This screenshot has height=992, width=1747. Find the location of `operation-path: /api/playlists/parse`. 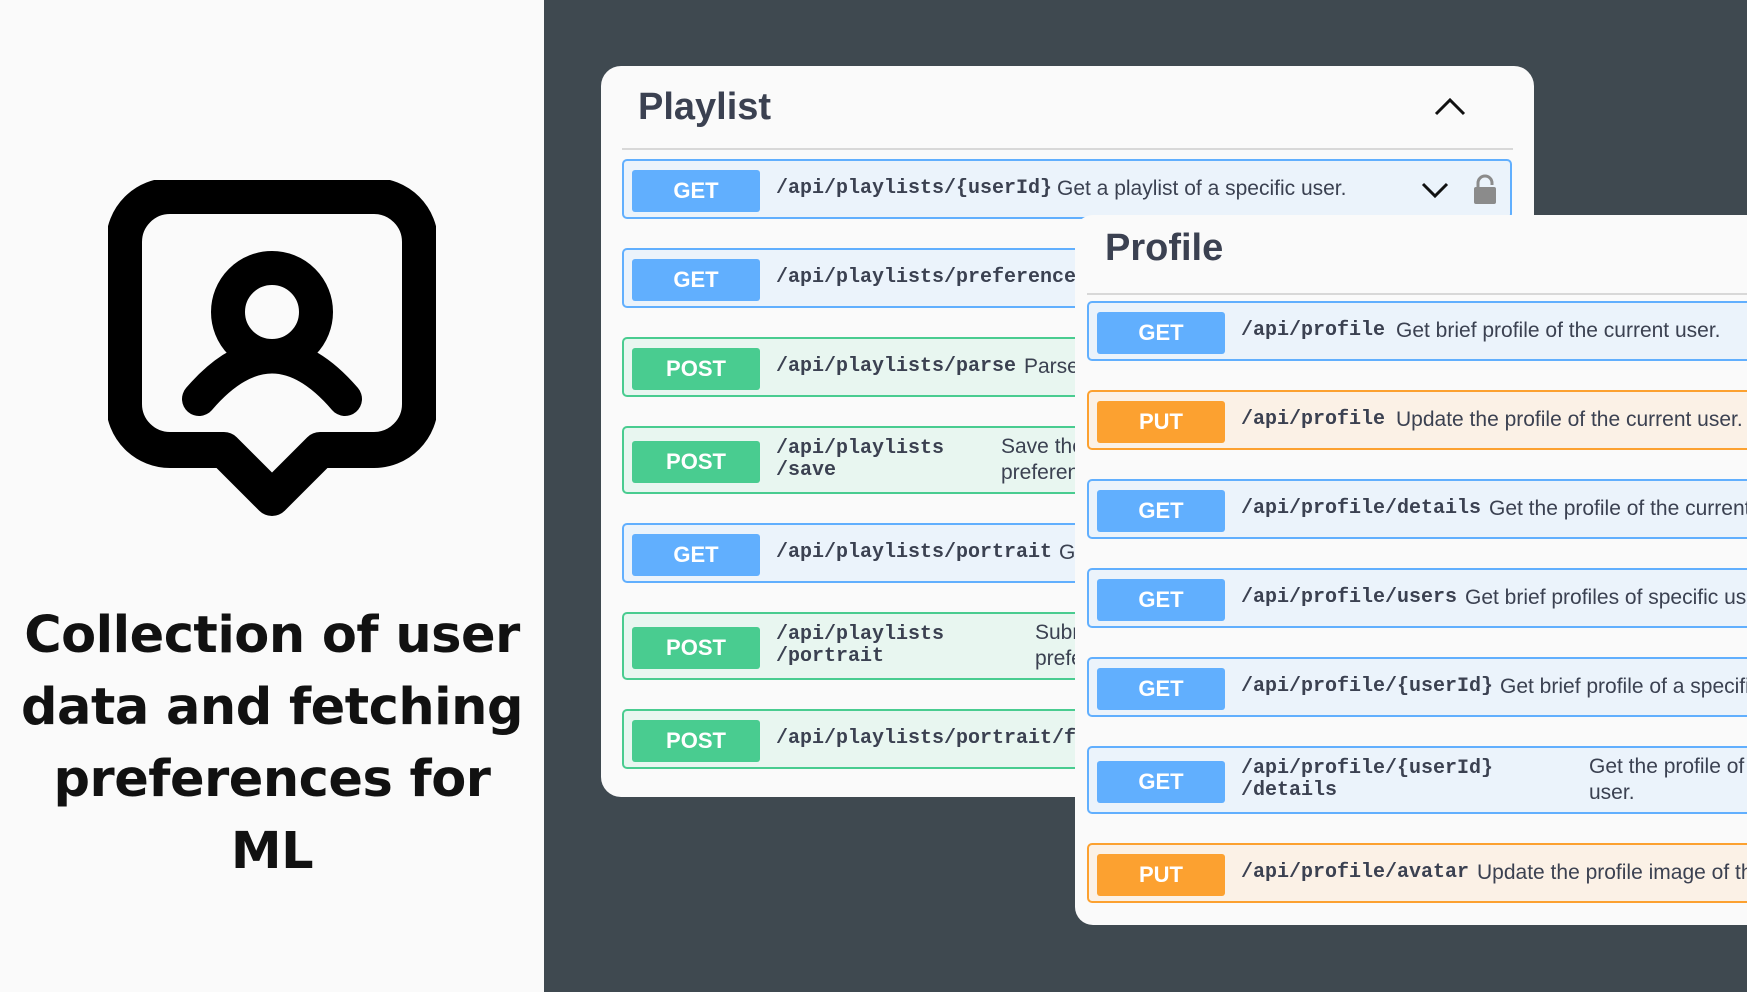

operation-path: /api/playlists/parse is located at coordinates (896, 366).